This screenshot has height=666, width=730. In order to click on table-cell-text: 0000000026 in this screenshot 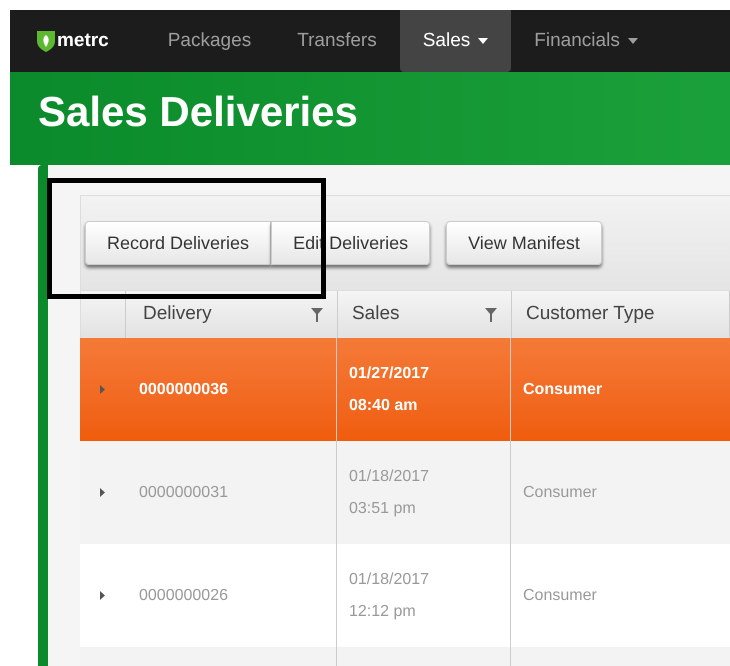, I will do `click(183, 596)`.